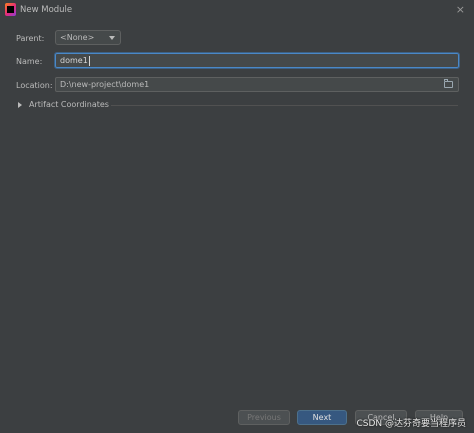 This screenshot has height=433, width=474. Describe the element at coordinates (264, 417) in the screenshot. I see `previous-button: Previous` at that location.